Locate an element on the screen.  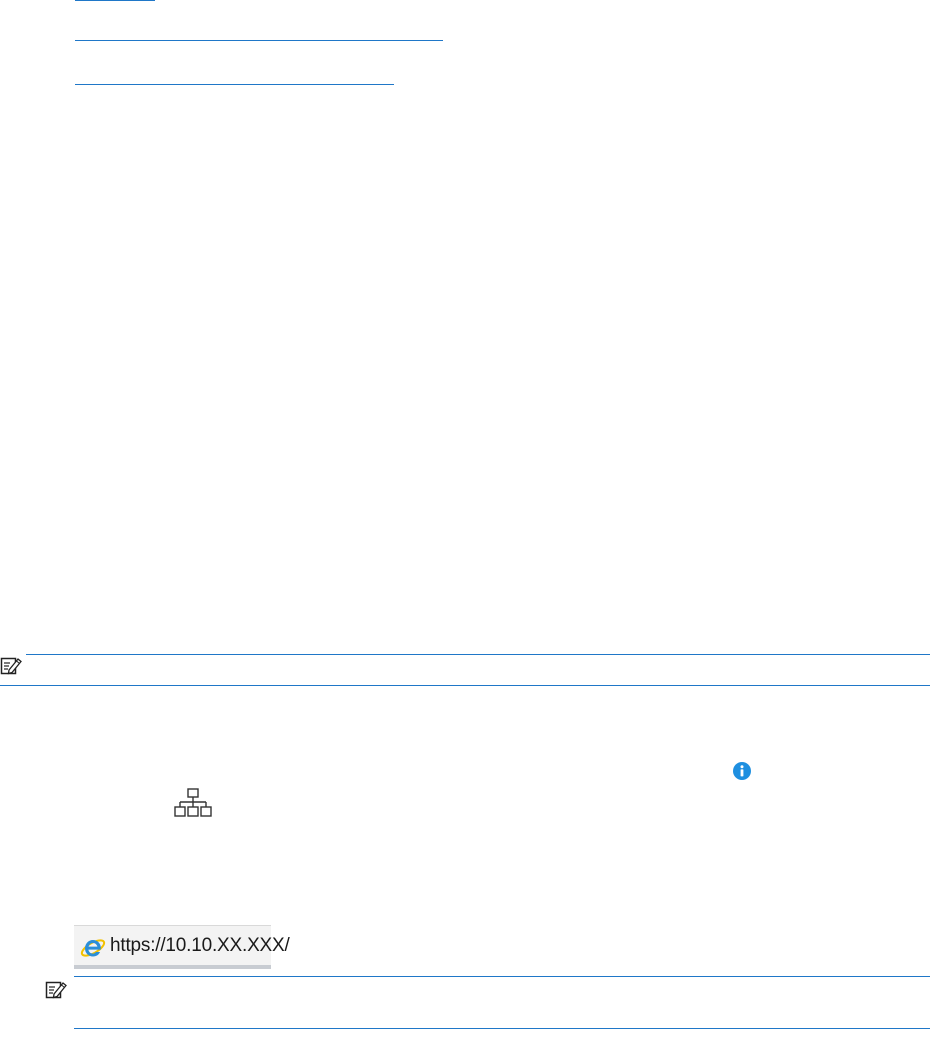
network-icon is located at coordinates (193, 802).